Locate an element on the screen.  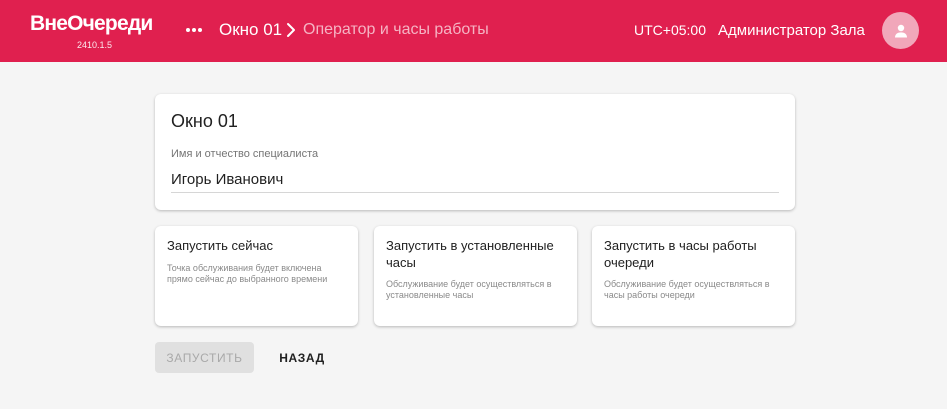
app-logo: ВнеОчереди is located at coordinates (91, 24).